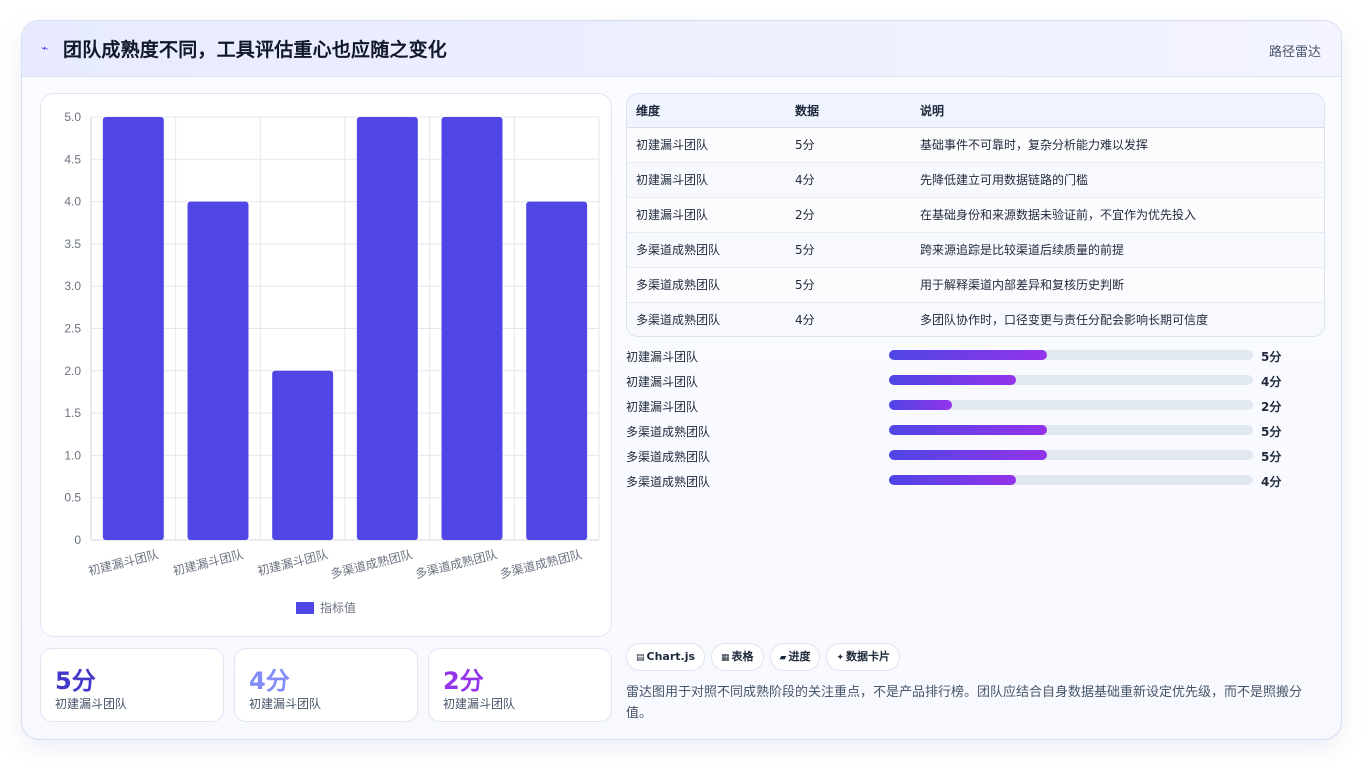  What do you see at coordinates (711, 111) in the screenshot?
I see `column-header: 维度` at bounding box center [711, 111].